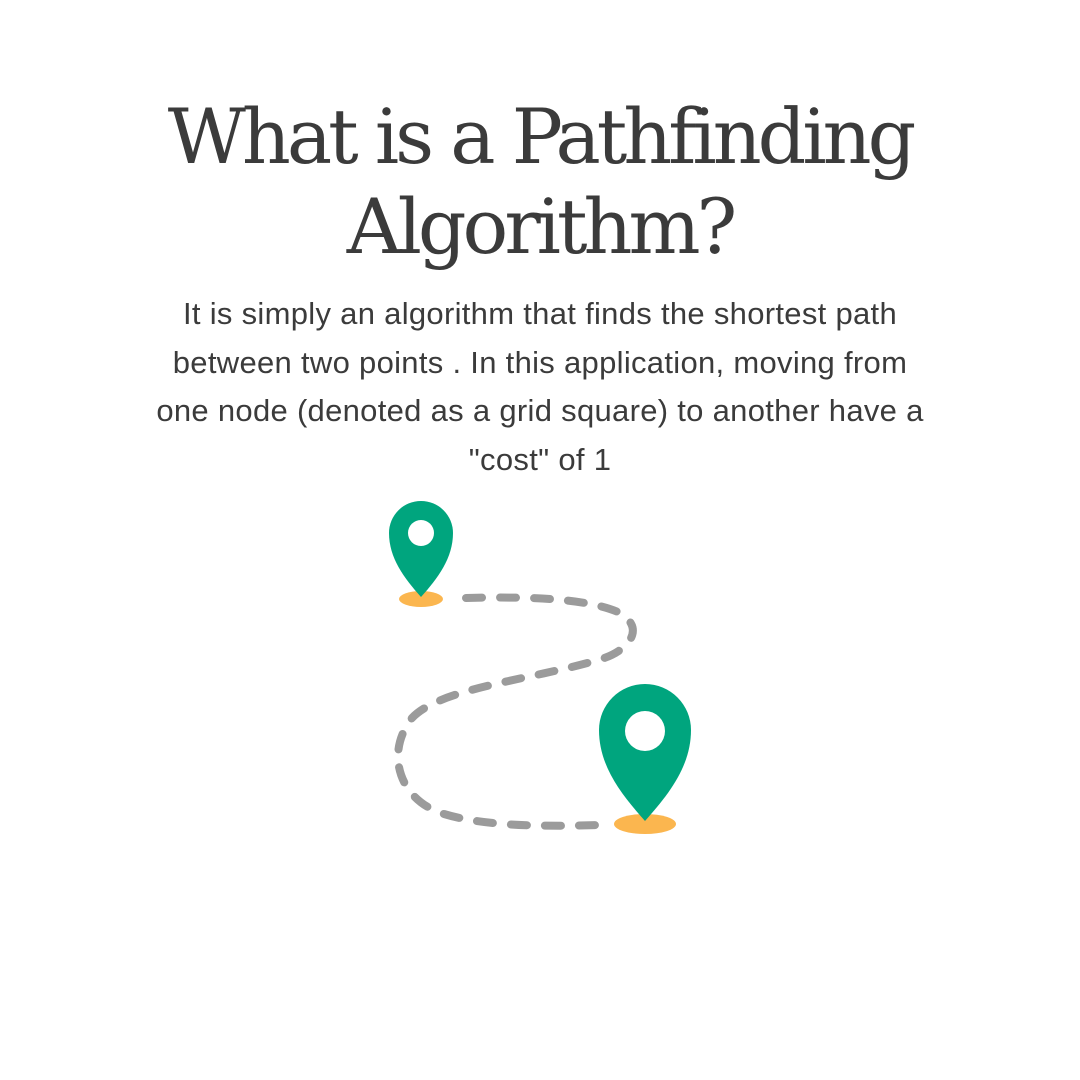  What do you see at coordinates (515, 711) in the screenshot?
I see `dashed-route-path` at bounding box center [515, 711].